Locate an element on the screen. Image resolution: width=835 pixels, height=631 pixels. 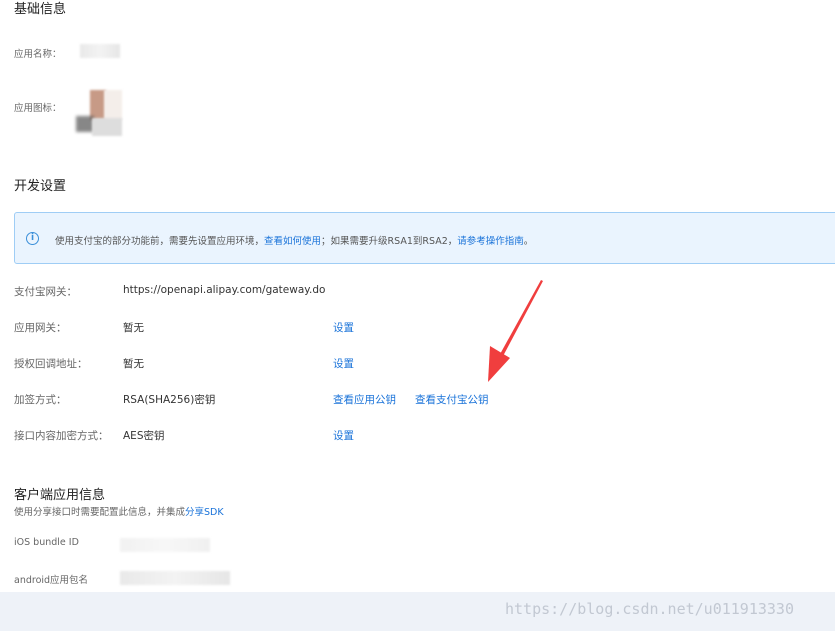
android-package-label: android应用包名 is located at coordinates (51, 580).